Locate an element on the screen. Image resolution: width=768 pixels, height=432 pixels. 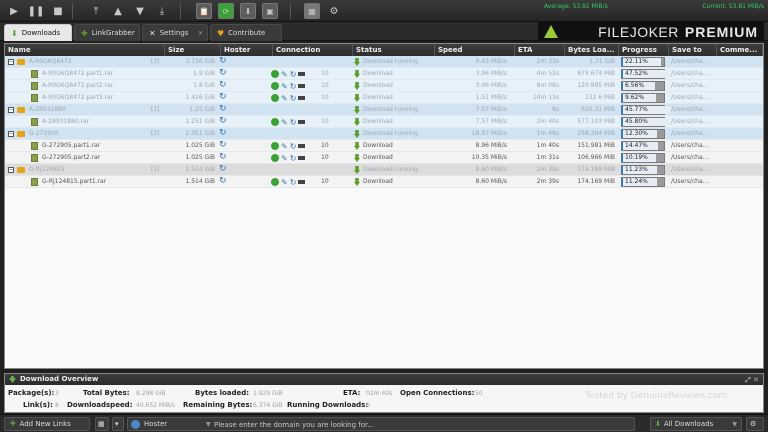
screenshot-icon: ▣ is located at coordinates (270, 11).